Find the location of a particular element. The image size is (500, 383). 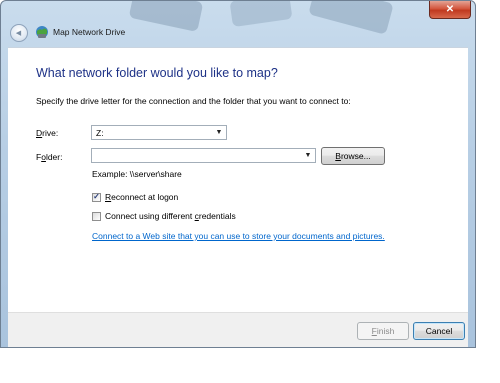

close-button: ✕ is located at coordinates (450, 10).